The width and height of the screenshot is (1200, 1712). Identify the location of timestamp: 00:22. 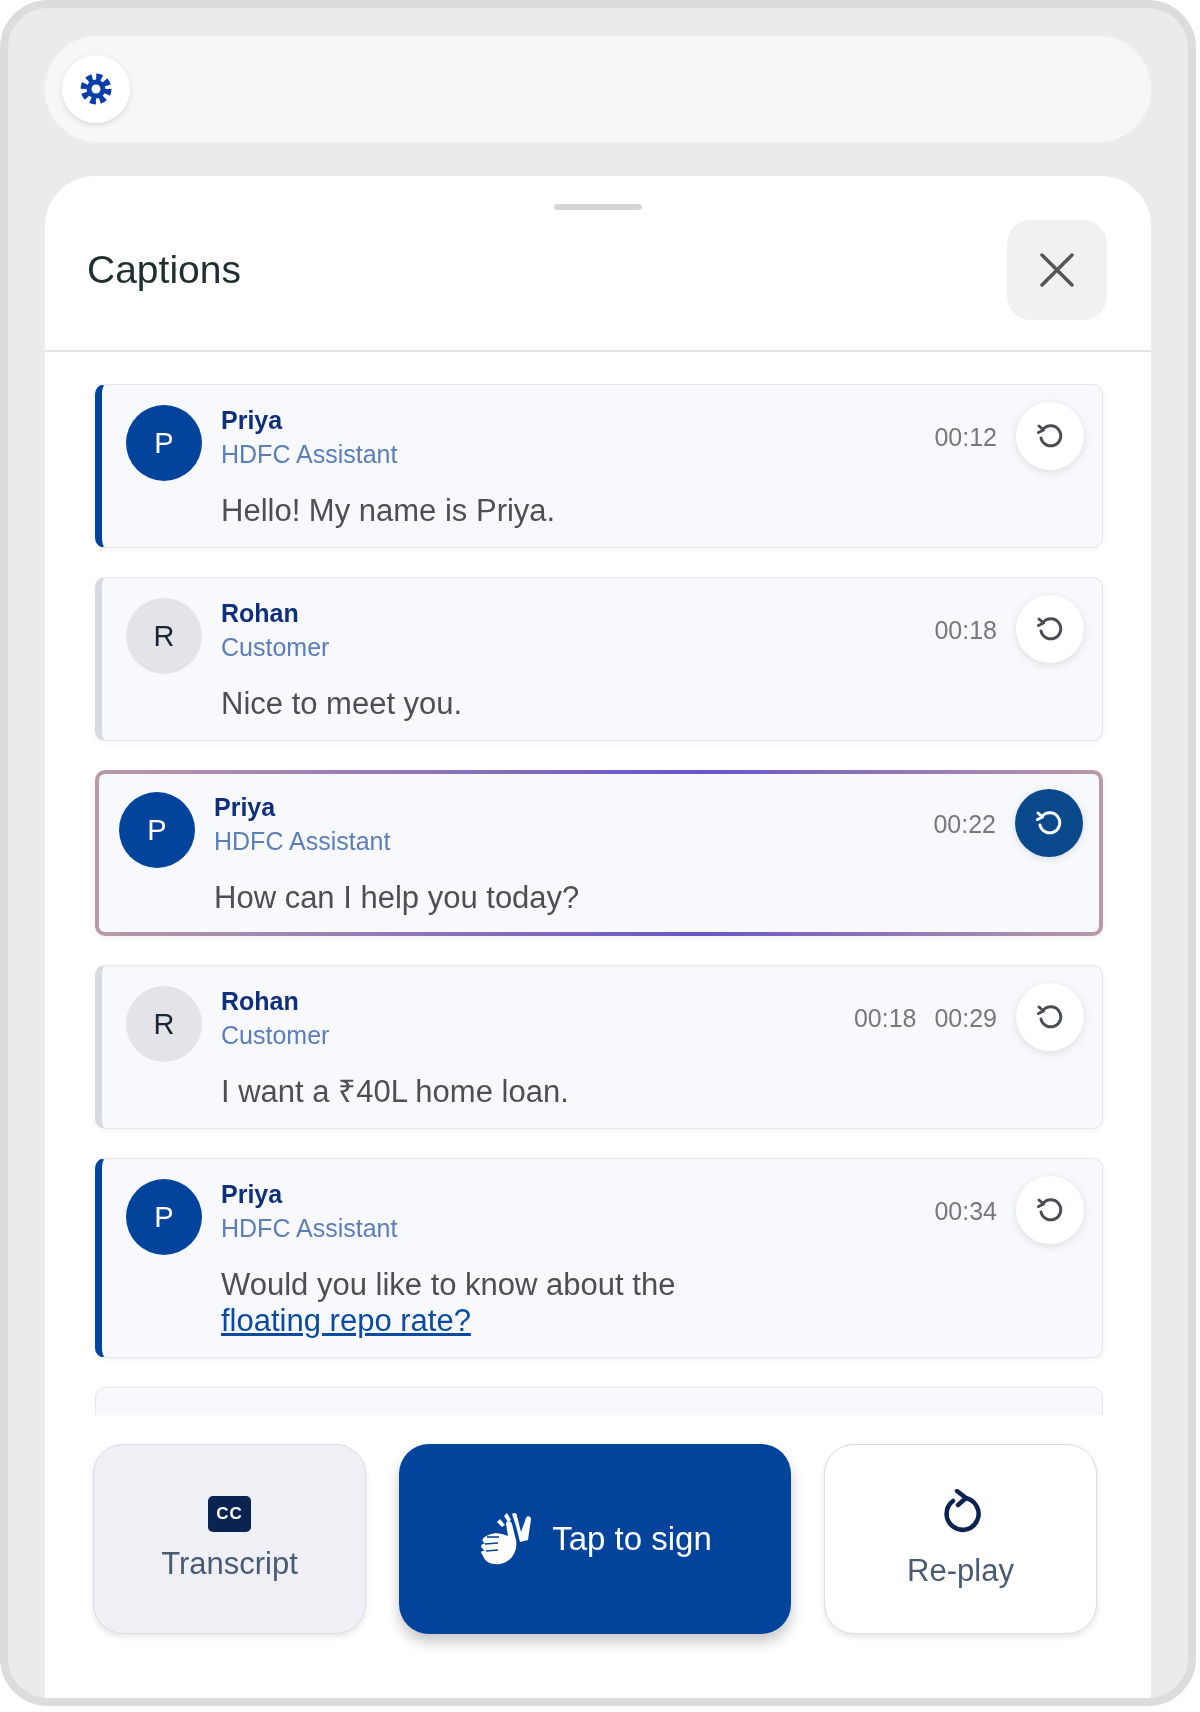
(964, 824).